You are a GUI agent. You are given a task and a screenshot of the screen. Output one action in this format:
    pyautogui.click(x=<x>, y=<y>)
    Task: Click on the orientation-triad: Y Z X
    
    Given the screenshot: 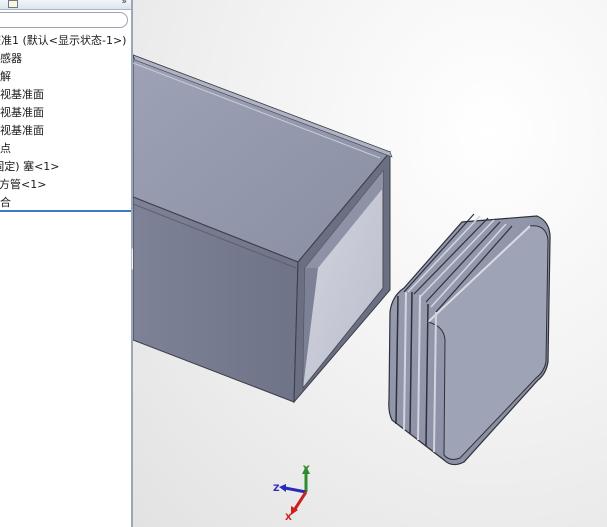 What is the action you would take?
    pyautogui.click(x=291, y=494)
    